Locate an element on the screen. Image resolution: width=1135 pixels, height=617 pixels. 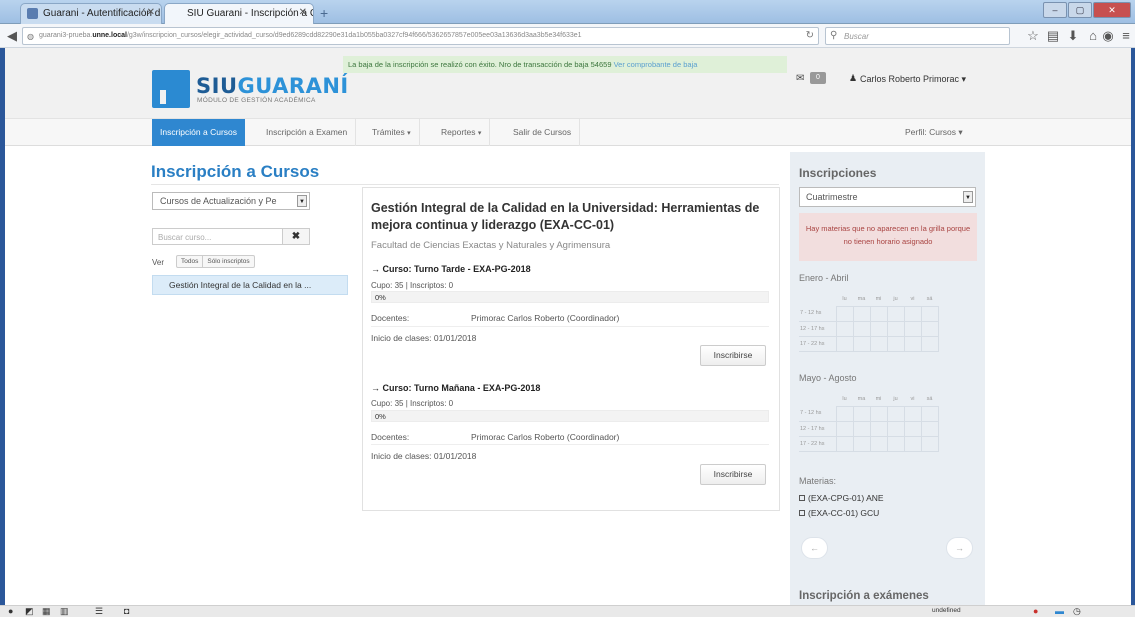
browser-tab-inscripcion: SIU Guarani - Inscripción a Cur... ✕ is located at coordinates (239, 13).